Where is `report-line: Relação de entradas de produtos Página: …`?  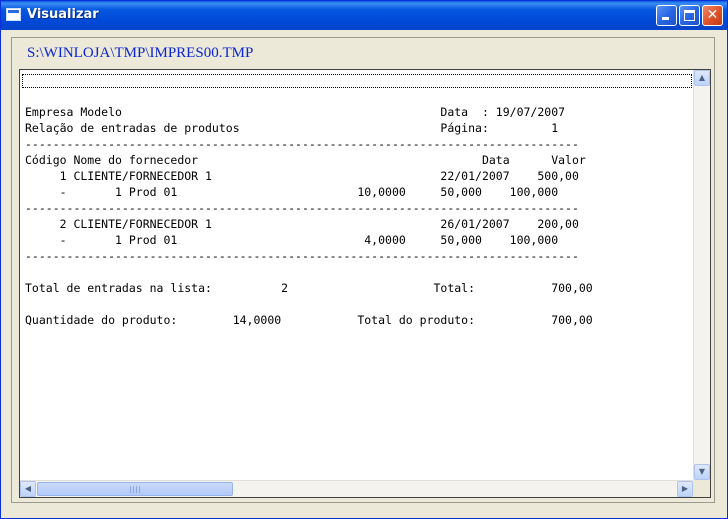 report-line: Relação de entradas de produtos Página: … is located at coordinates (292, 128).